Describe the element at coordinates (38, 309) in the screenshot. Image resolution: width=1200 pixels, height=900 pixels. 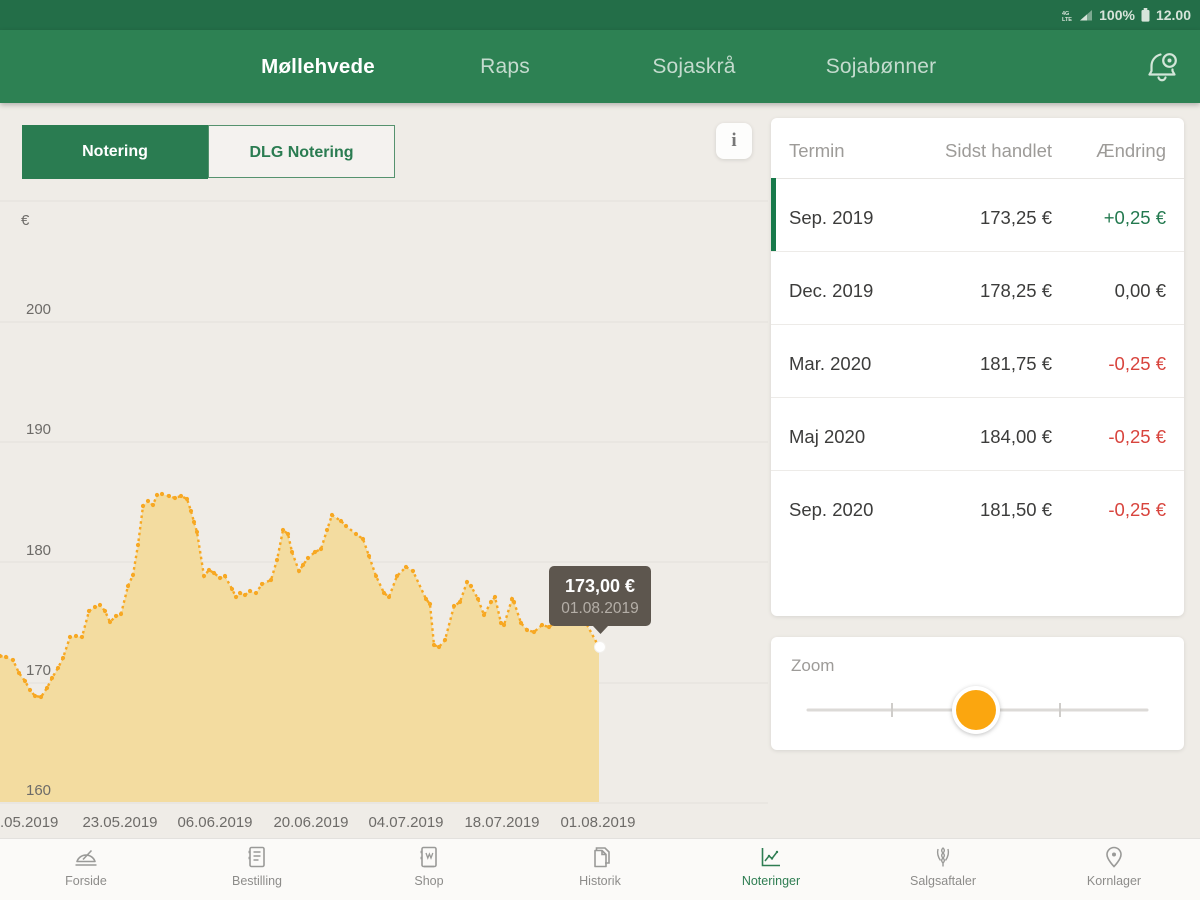
I see `svg-text: 200` at that location.